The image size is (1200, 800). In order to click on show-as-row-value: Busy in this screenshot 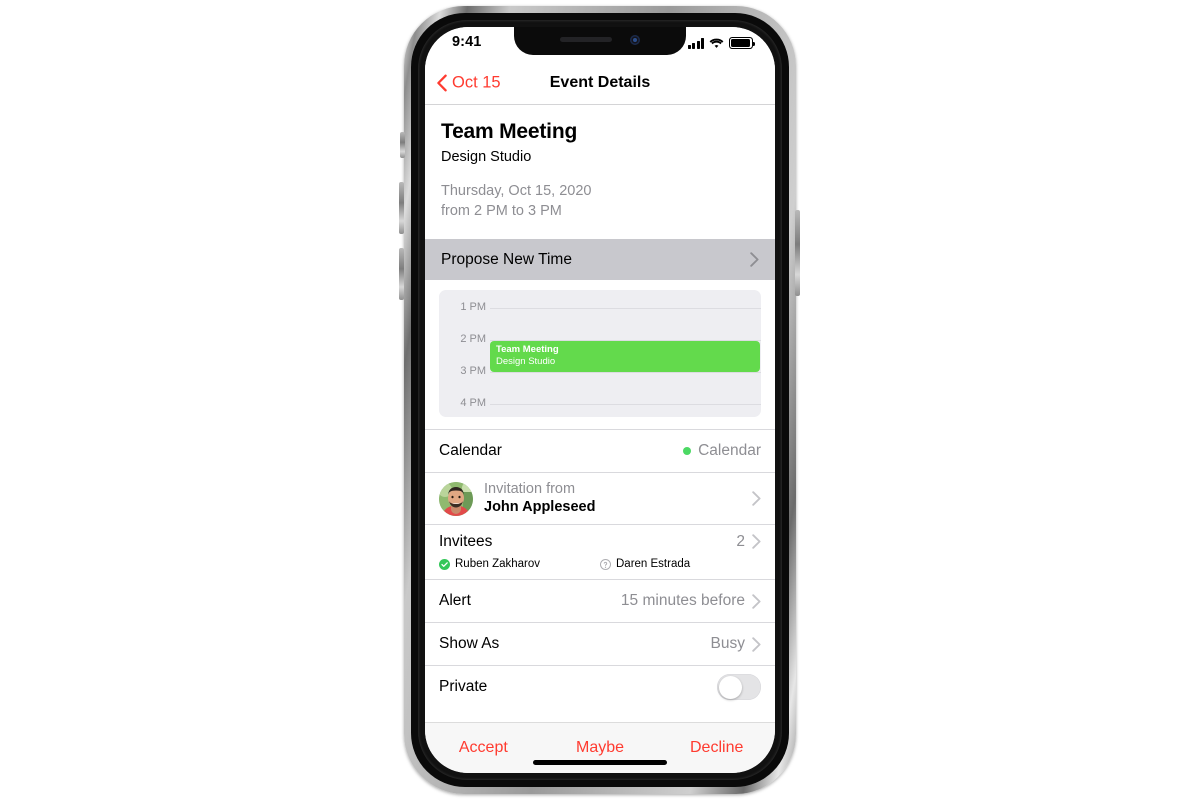, I will do `click(727, 644)`.